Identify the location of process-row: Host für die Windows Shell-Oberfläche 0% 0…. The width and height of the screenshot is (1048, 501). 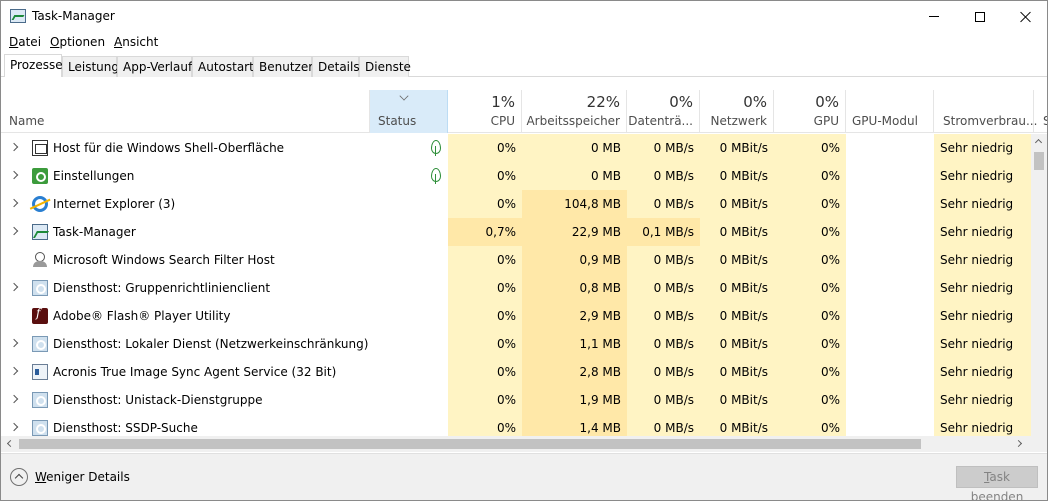
(516, 148).